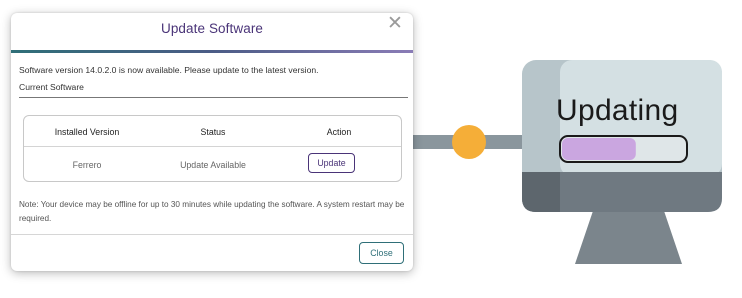  I want to click on column-header-status: Status, so click(213, 132).